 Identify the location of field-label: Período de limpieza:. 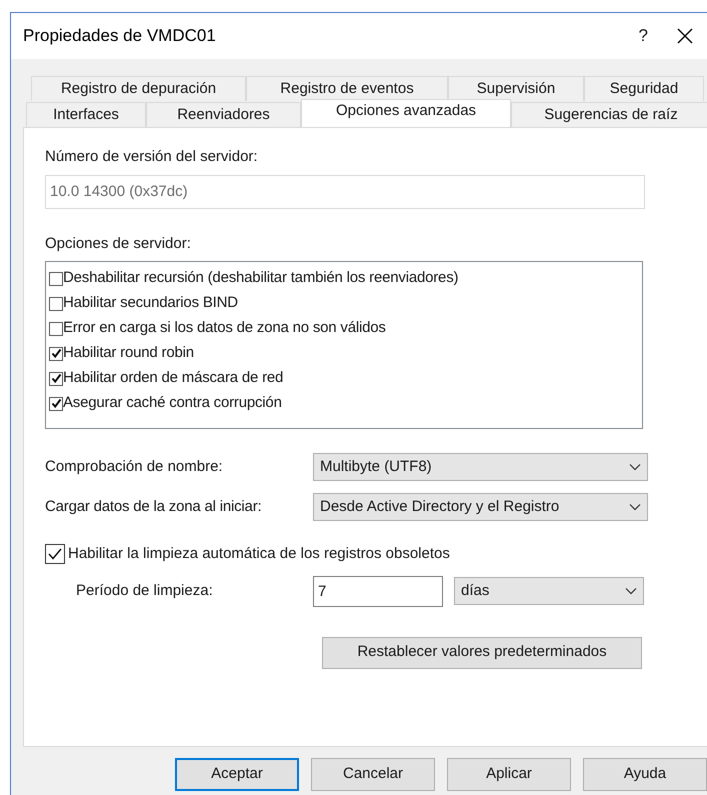
(145, 590).